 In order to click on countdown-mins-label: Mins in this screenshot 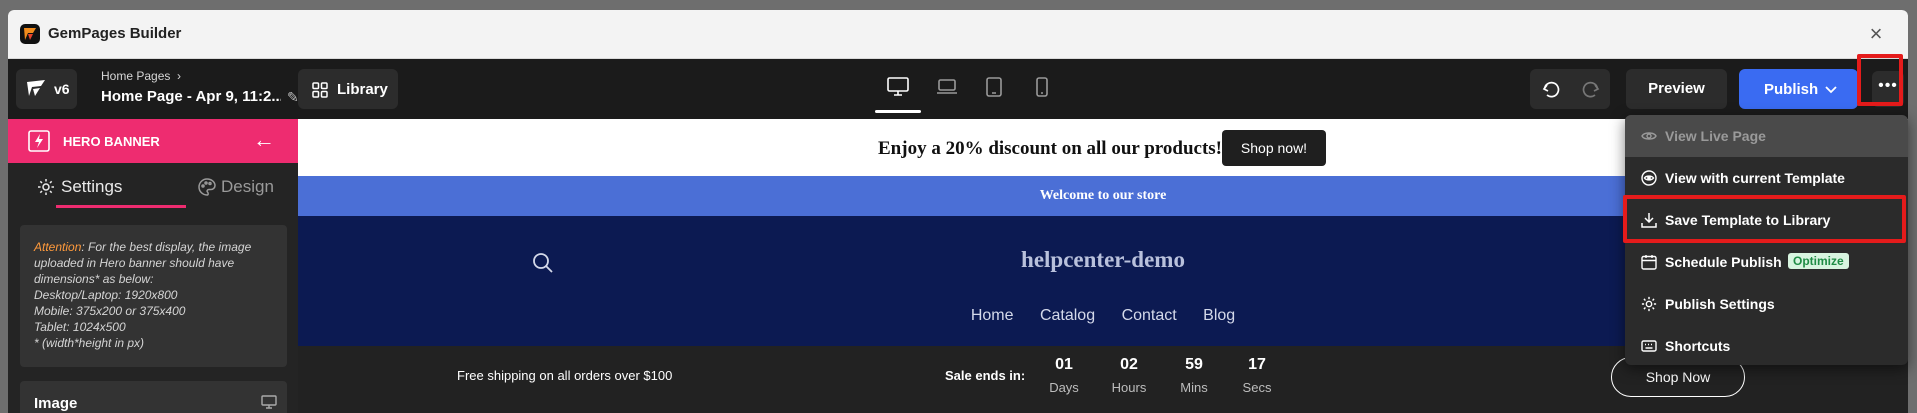, I will do `click(1194, 387)`.